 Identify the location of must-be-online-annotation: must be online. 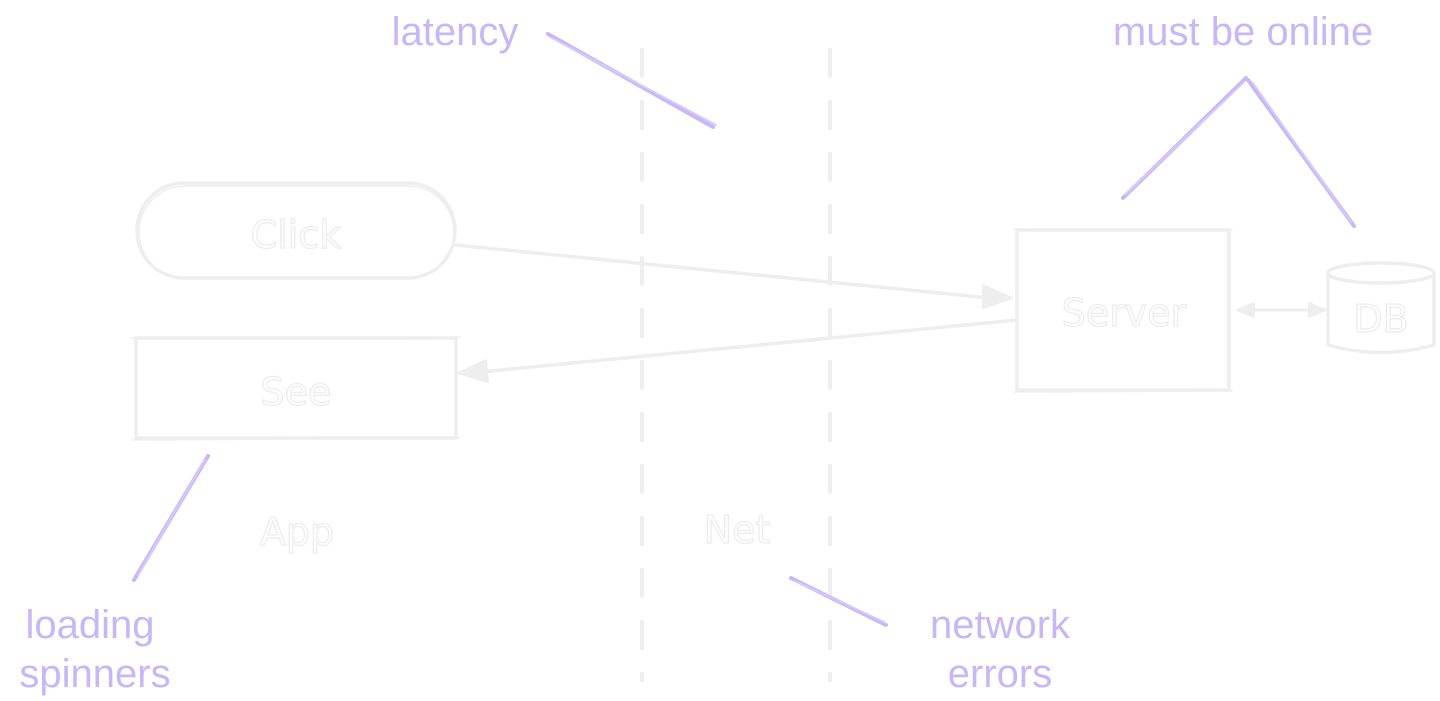
(1243, 32).